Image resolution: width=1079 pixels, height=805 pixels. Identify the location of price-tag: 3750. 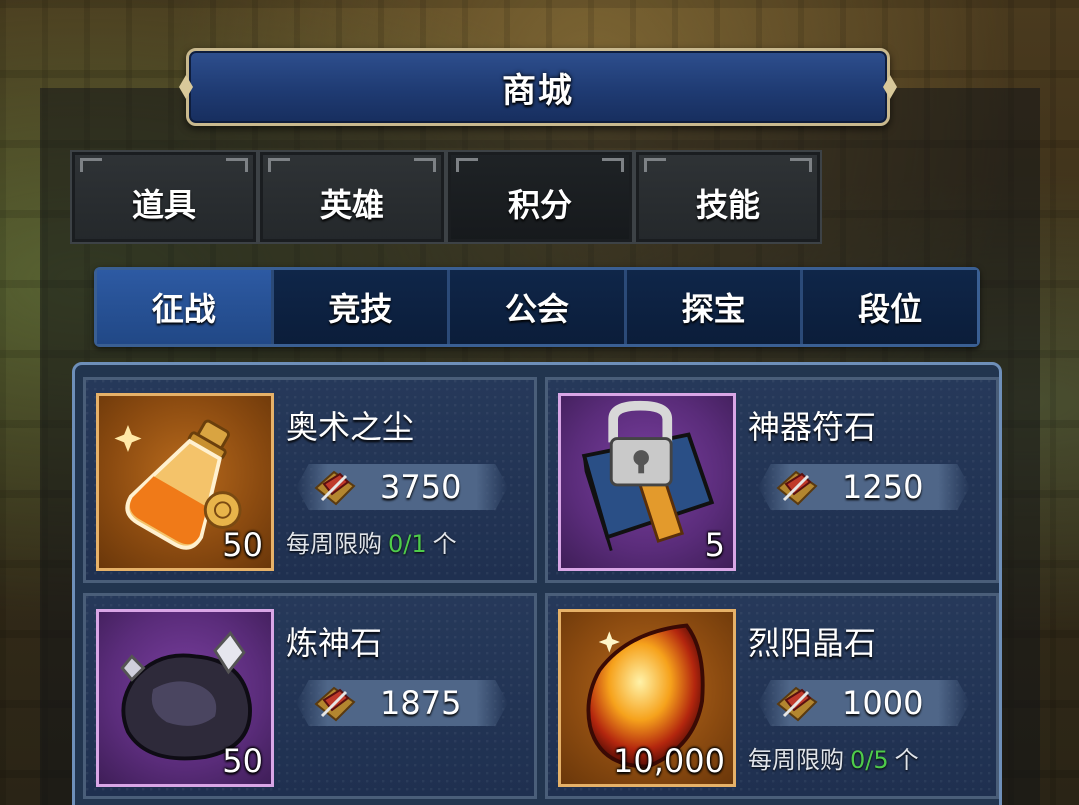
(402, 487).